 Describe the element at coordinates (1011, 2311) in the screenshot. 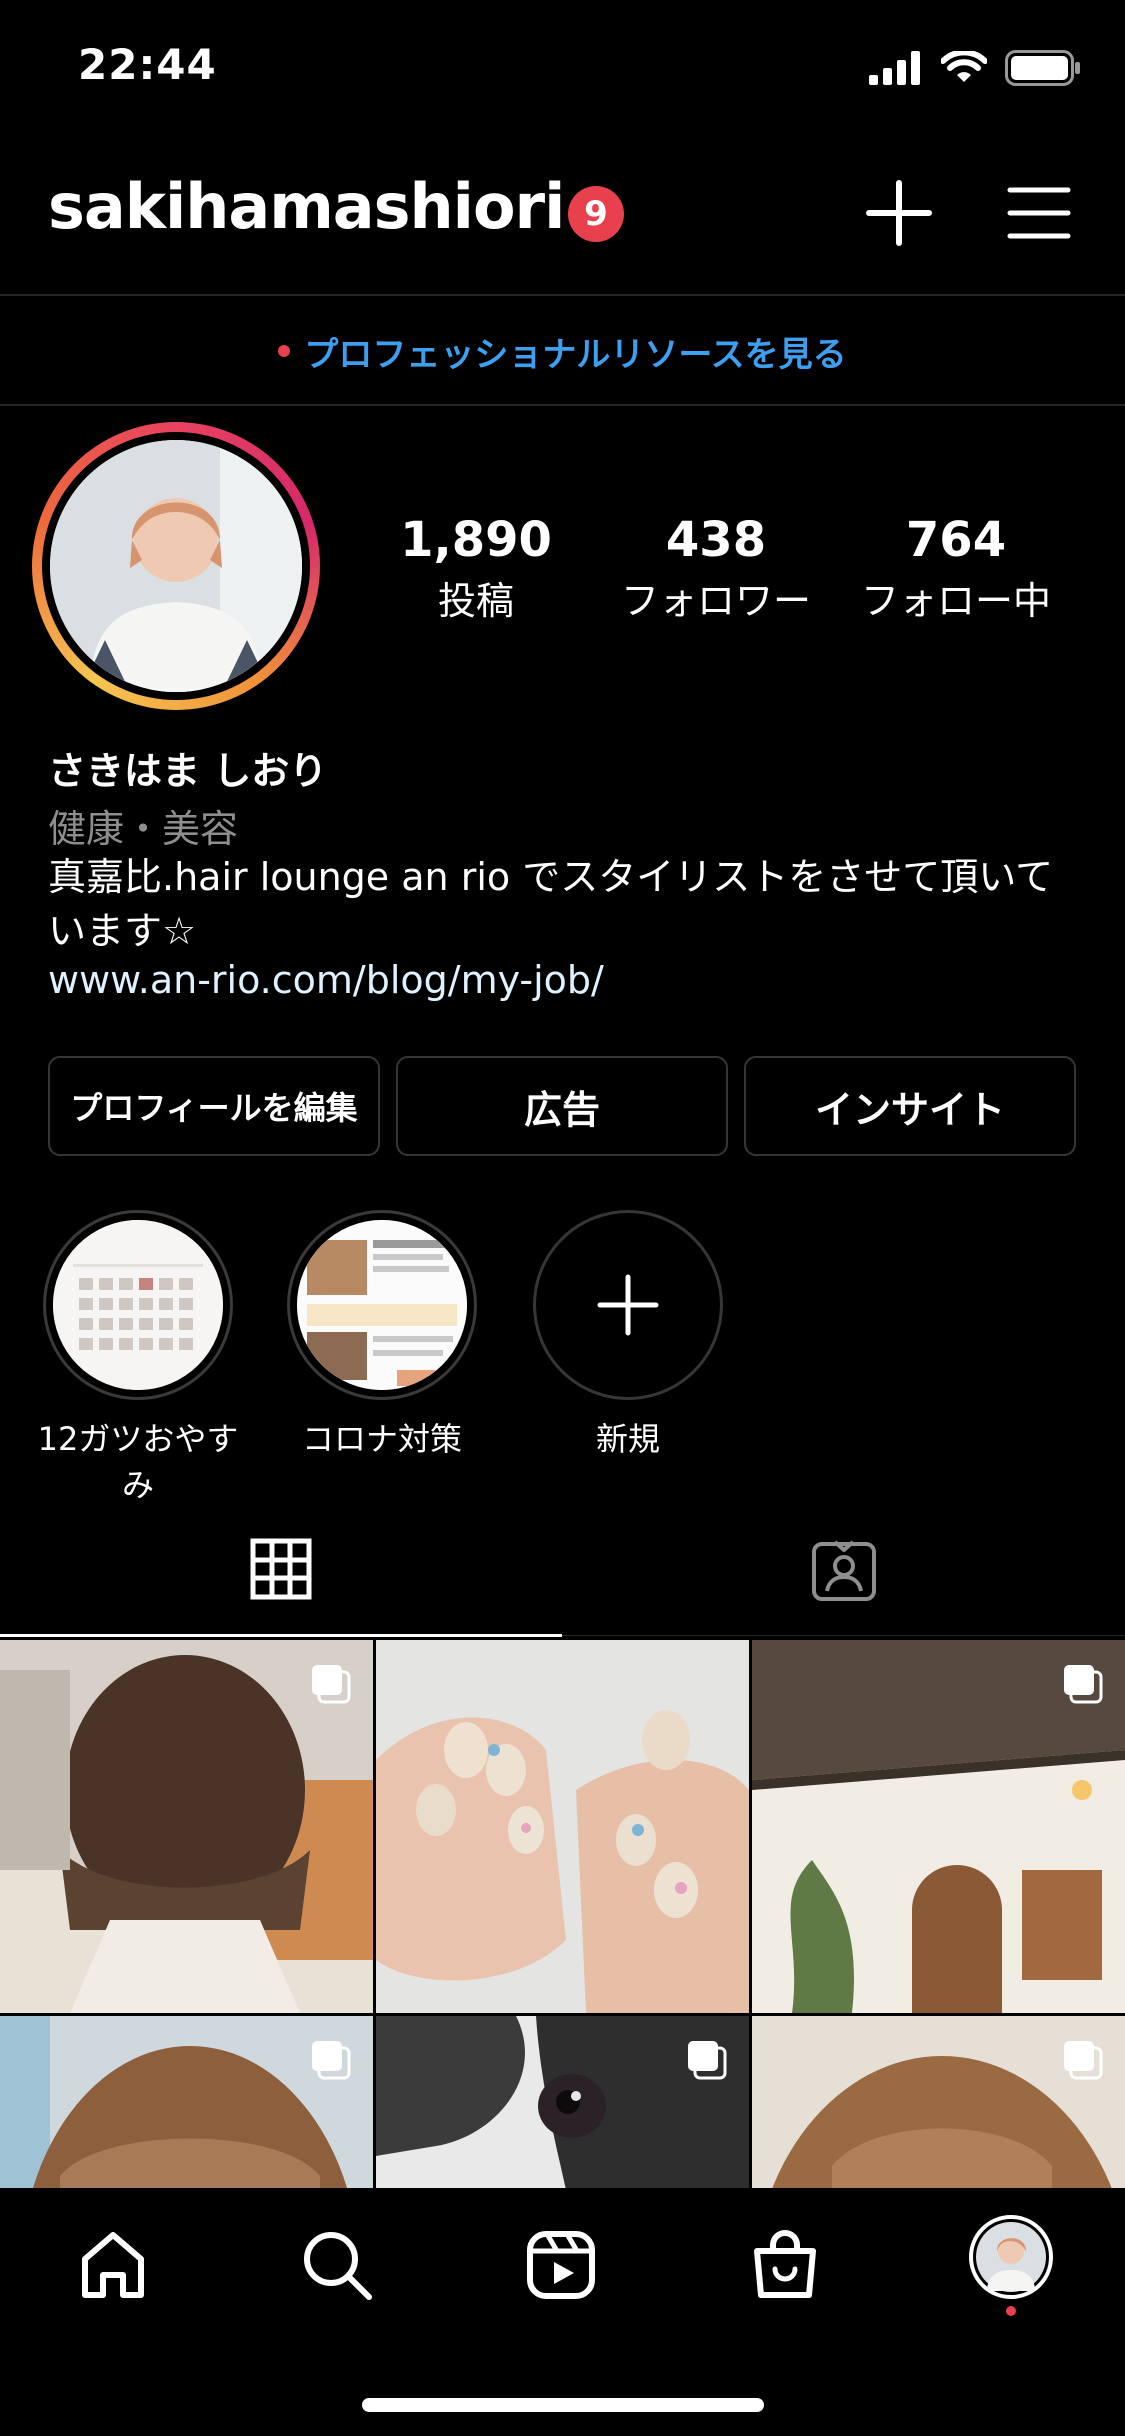

I see `profile-notification-dot` at that location.